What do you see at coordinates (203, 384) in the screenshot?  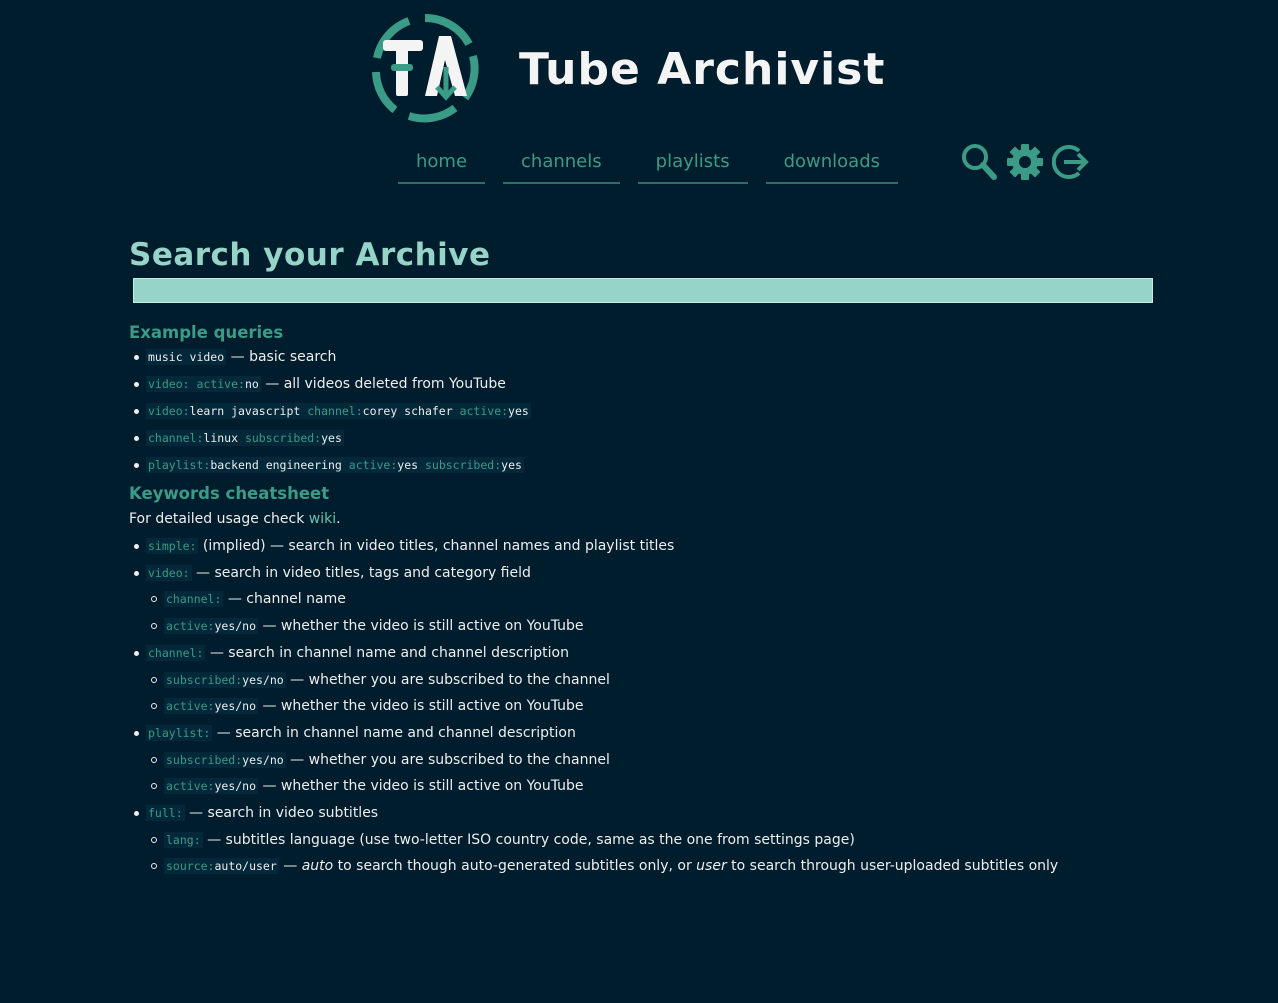 I see `example-query-code: video: active:no` at bounding box center [203, 384].